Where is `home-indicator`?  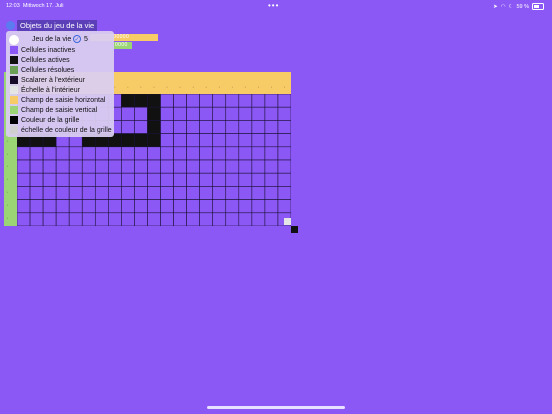 home-indicator is located at coordinates (276, 407).